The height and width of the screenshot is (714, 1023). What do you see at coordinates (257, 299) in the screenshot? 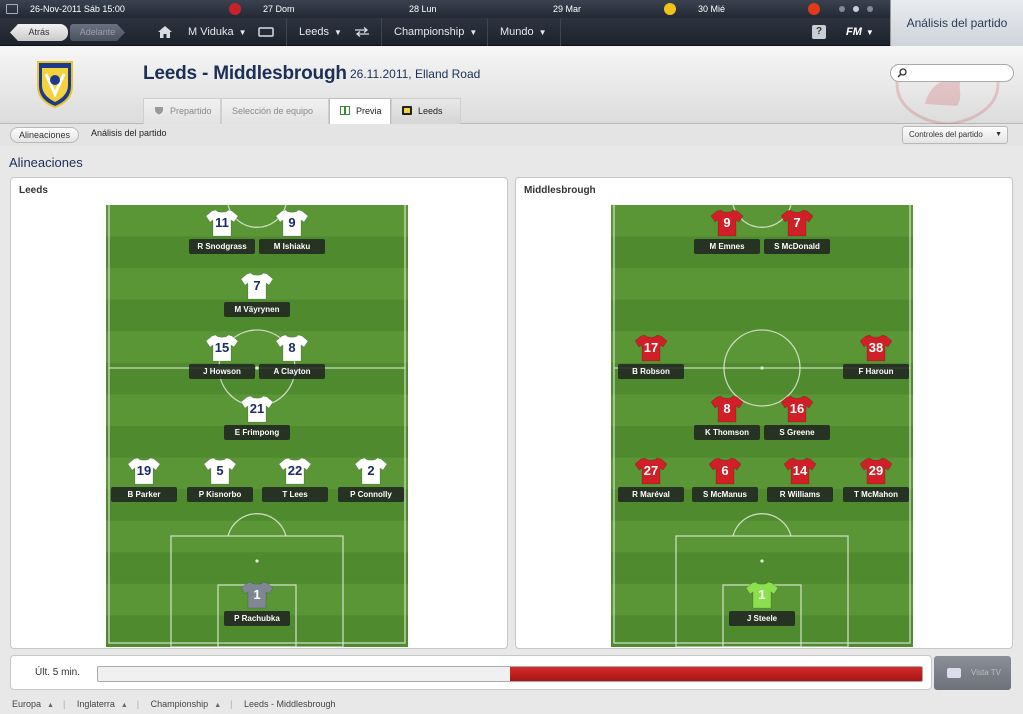
I see `player-marker: 7 M Väyrynen` at bounding box center [257, 299].